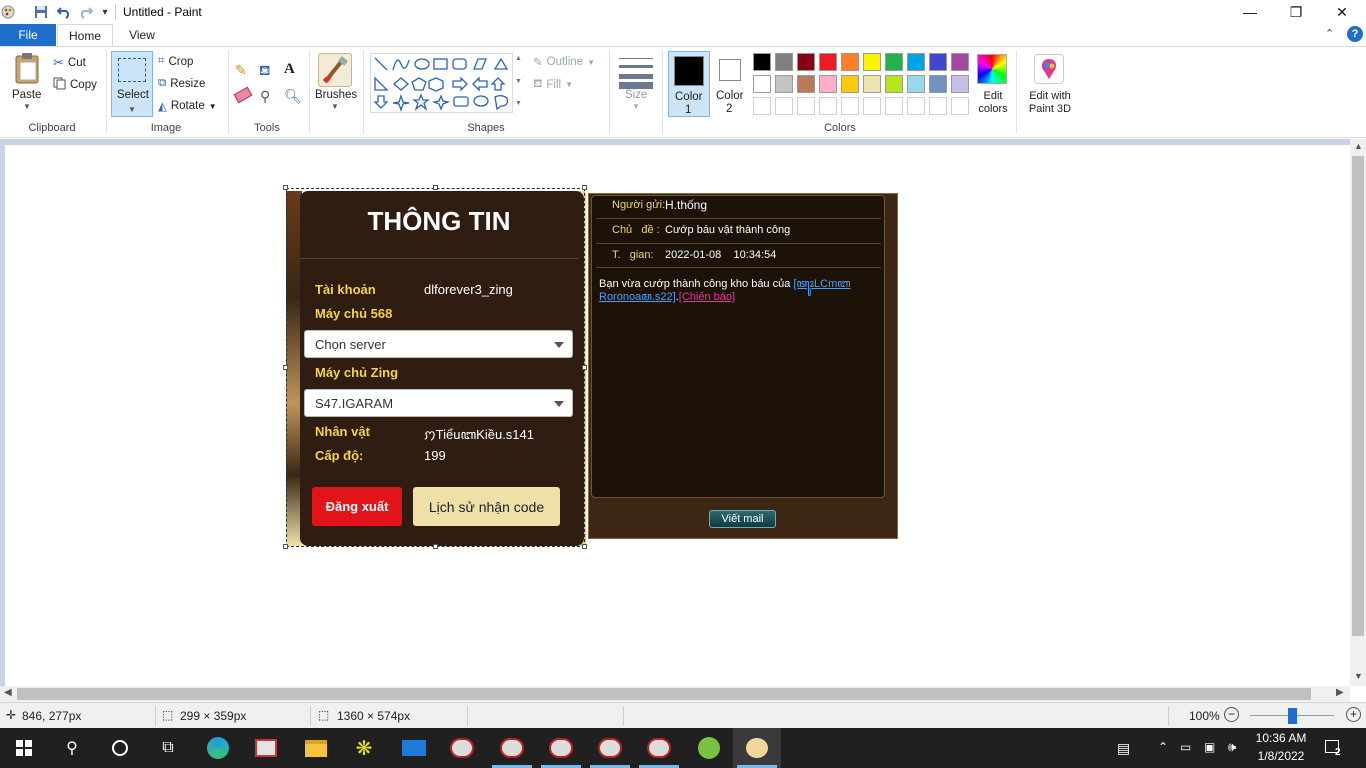 The image size is (1366, 768). What do you see at coordinates (265, 96) in the screenshot?
I see `color-picker-icon: ⚲` at bounding box center [265, 96].